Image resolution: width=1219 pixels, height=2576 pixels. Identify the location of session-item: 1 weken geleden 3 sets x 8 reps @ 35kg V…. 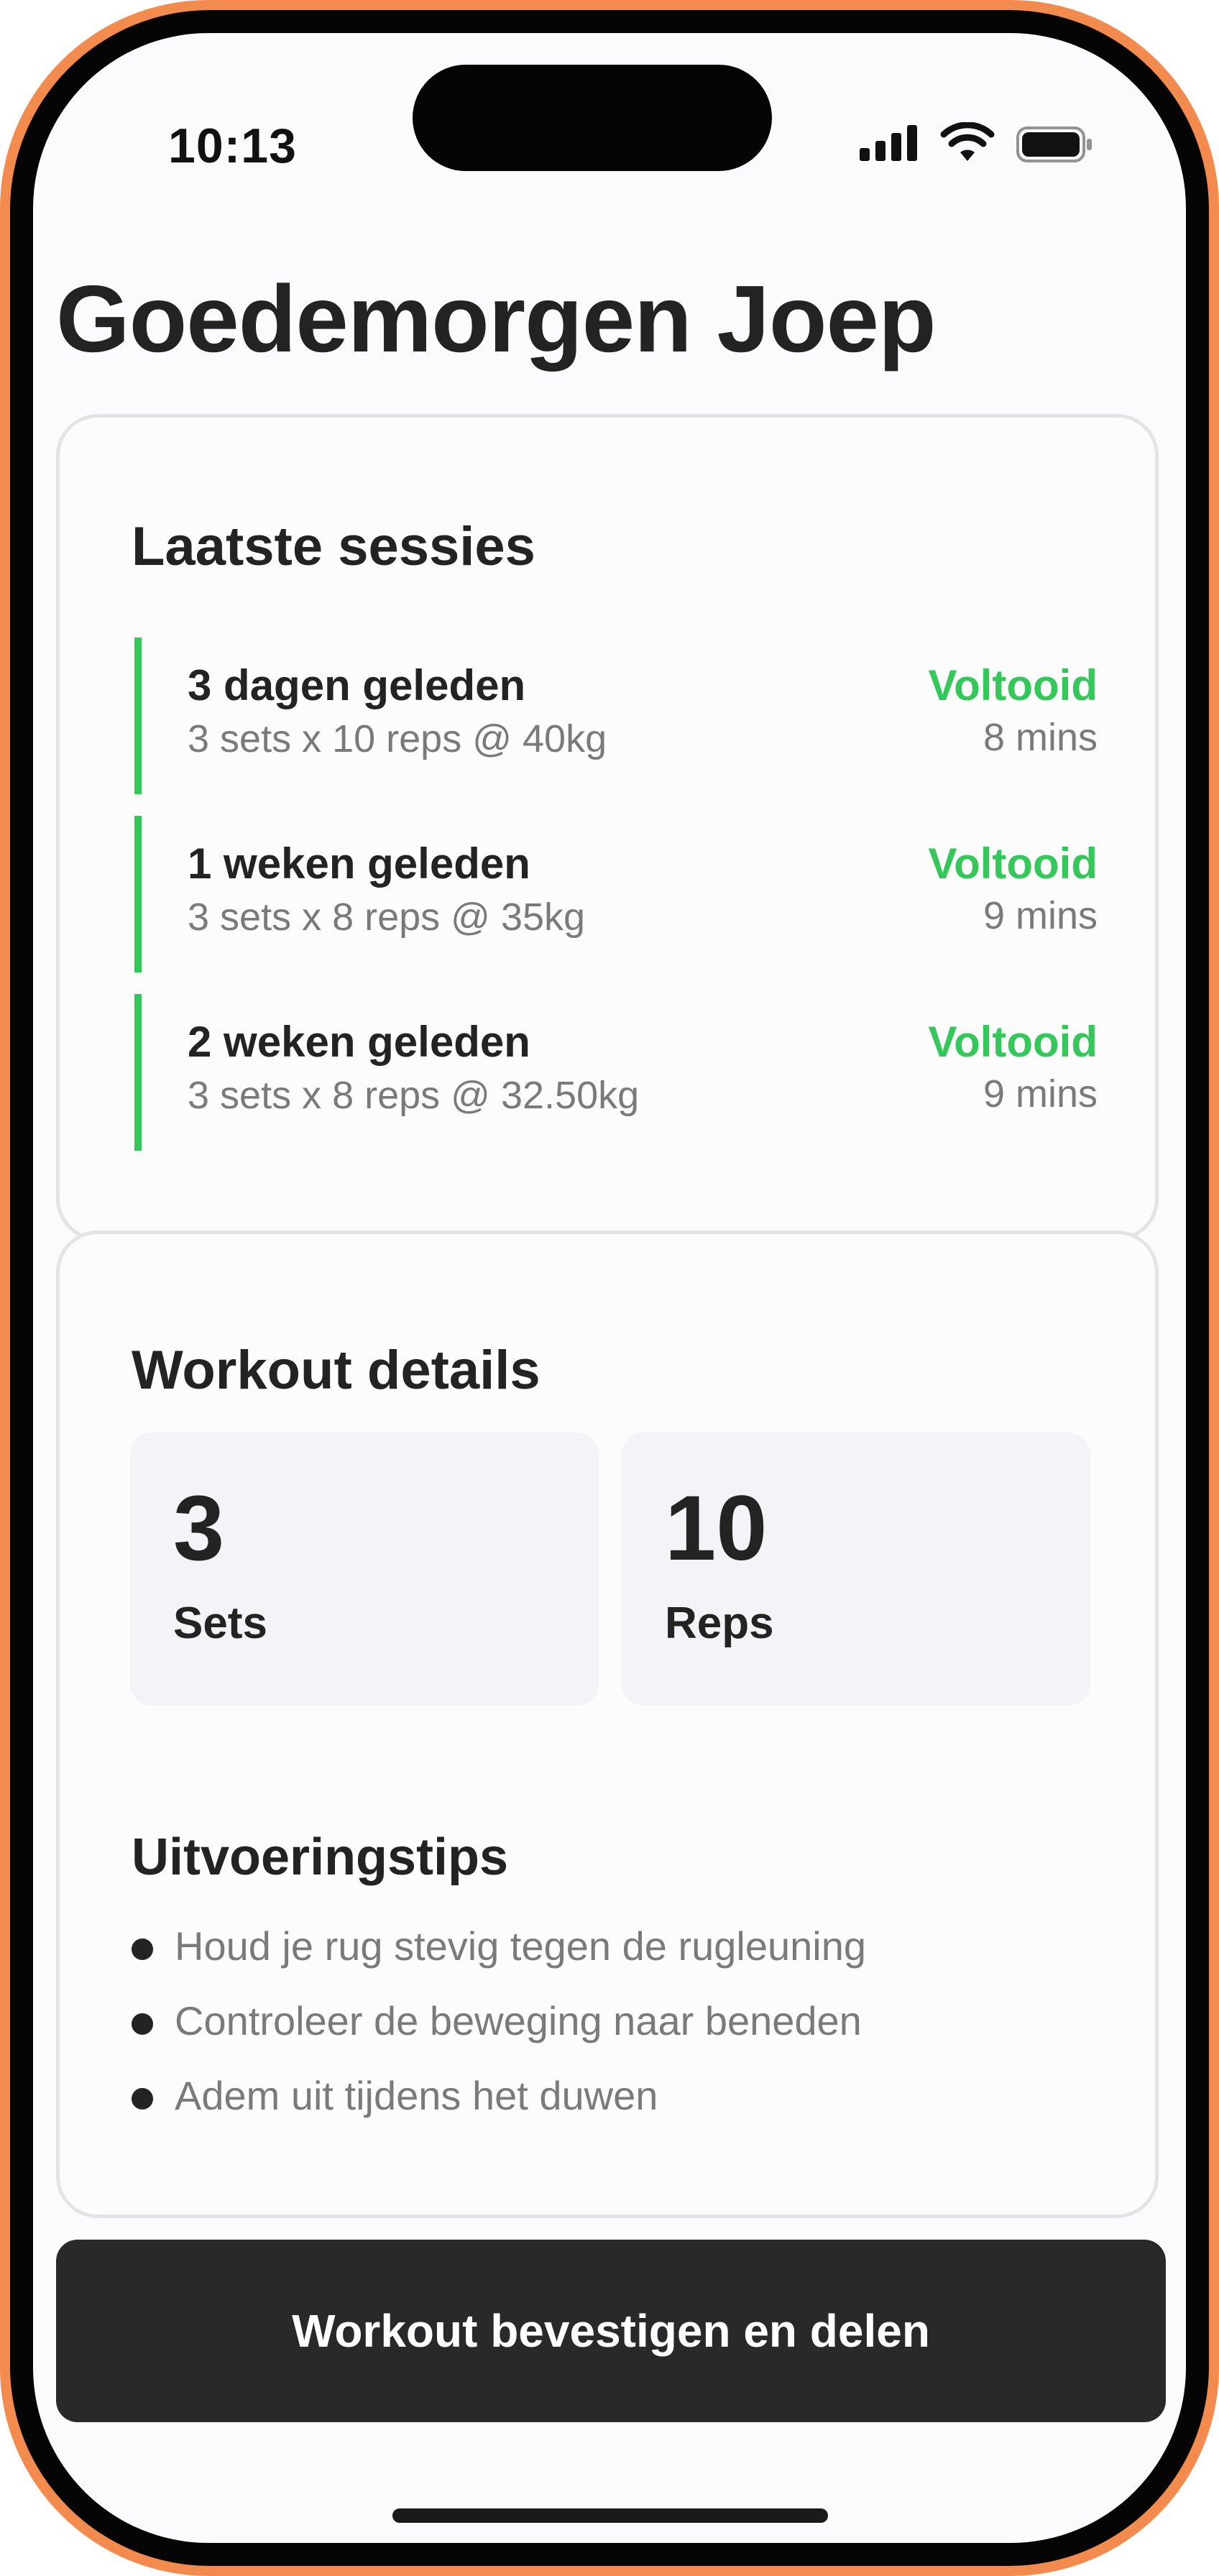
(616, 894).